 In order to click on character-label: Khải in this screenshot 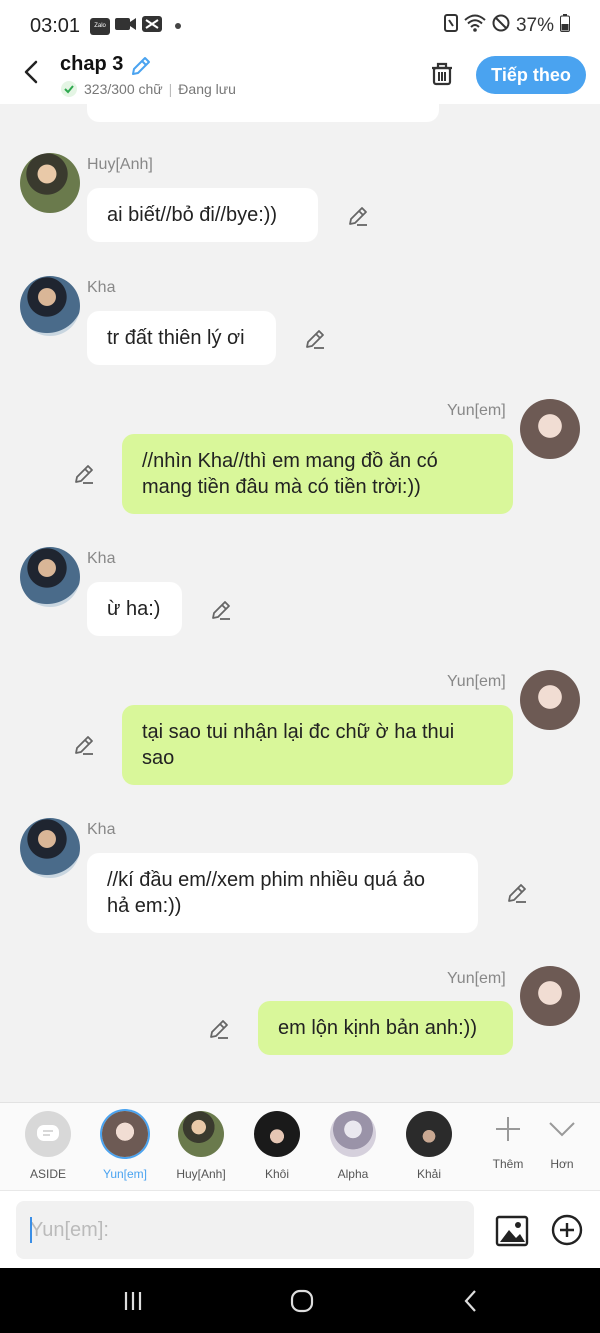, I will do `click(429, 1174)`.